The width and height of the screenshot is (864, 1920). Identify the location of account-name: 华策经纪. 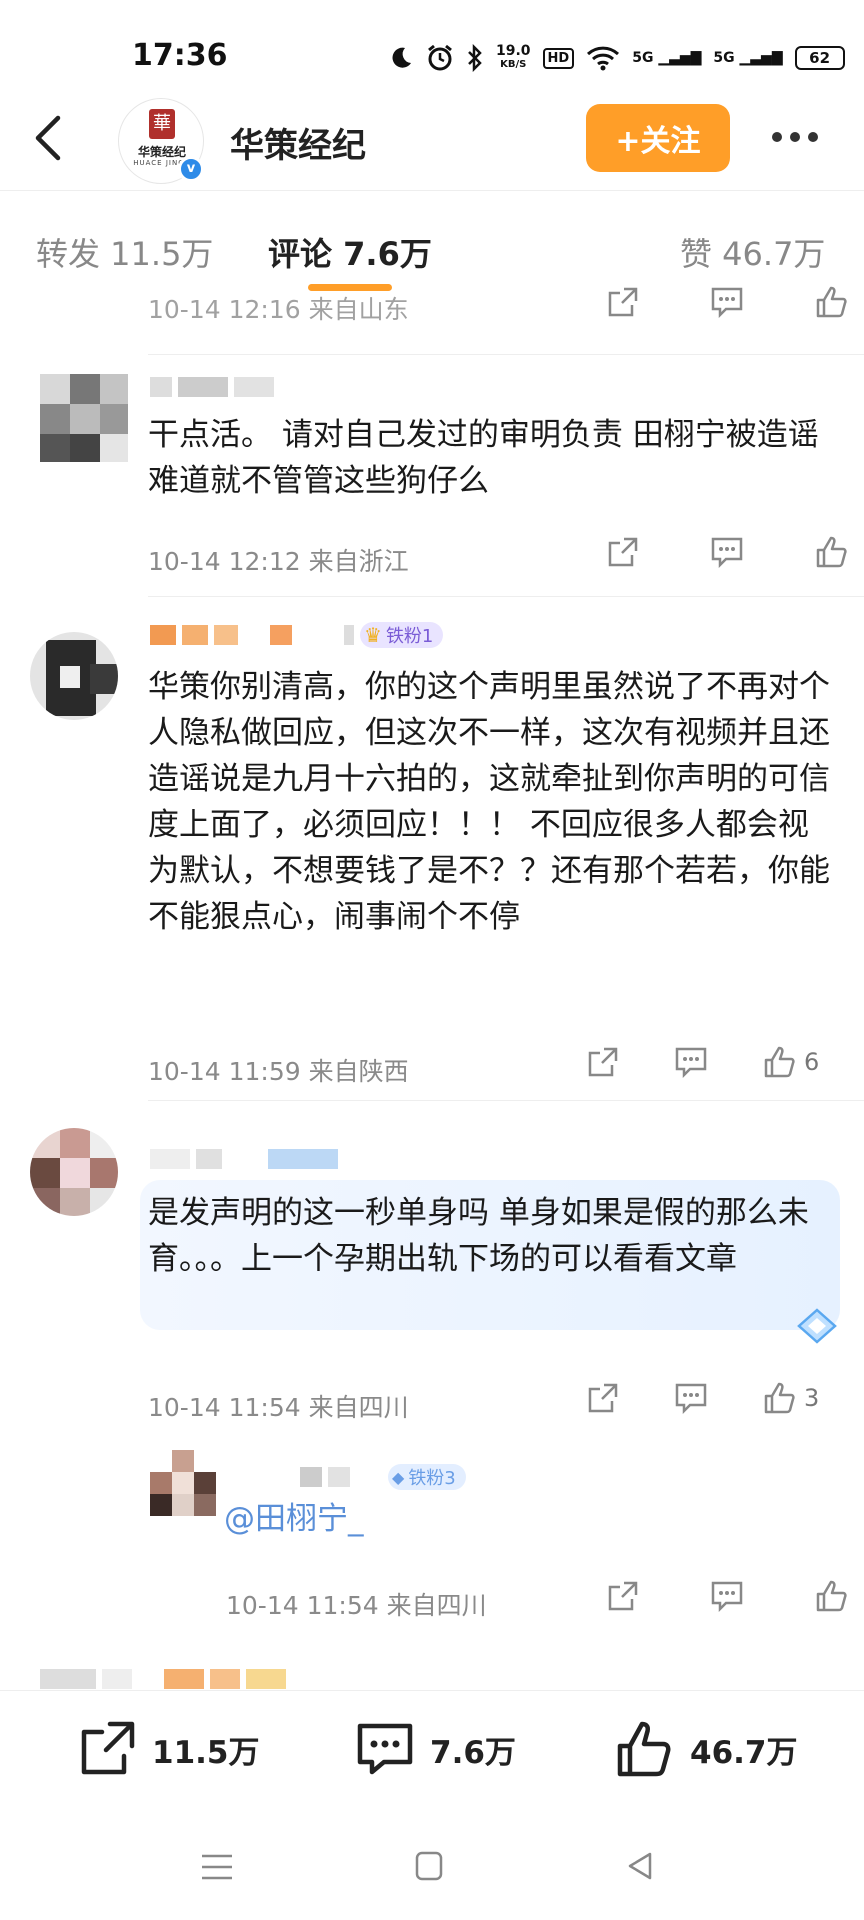
(298, 142).